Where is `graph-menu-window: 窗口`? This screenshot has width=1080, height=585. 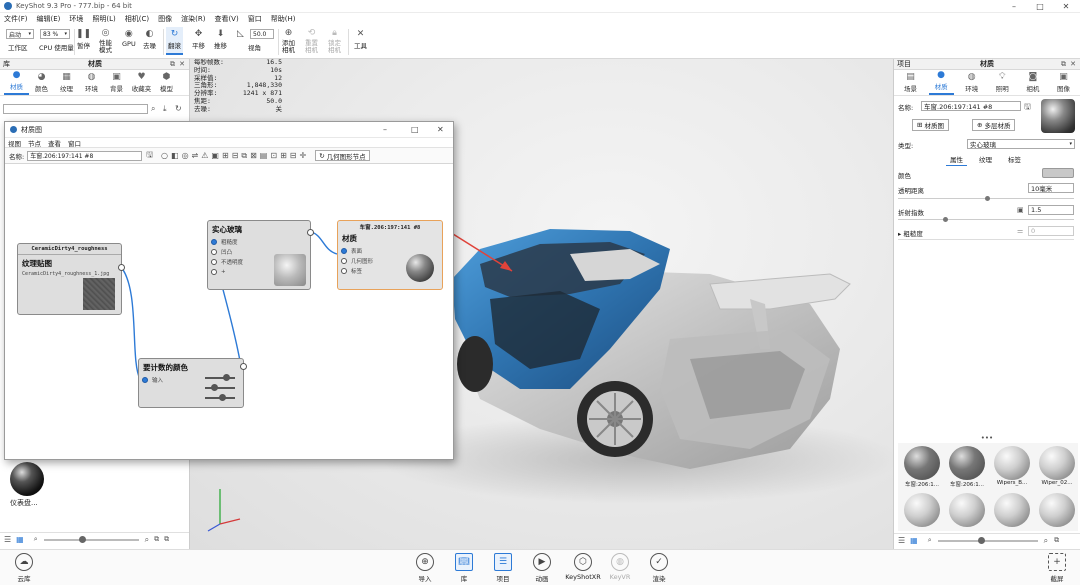 graph-menu-window: 窗口 is located at coordinates (74, 143).